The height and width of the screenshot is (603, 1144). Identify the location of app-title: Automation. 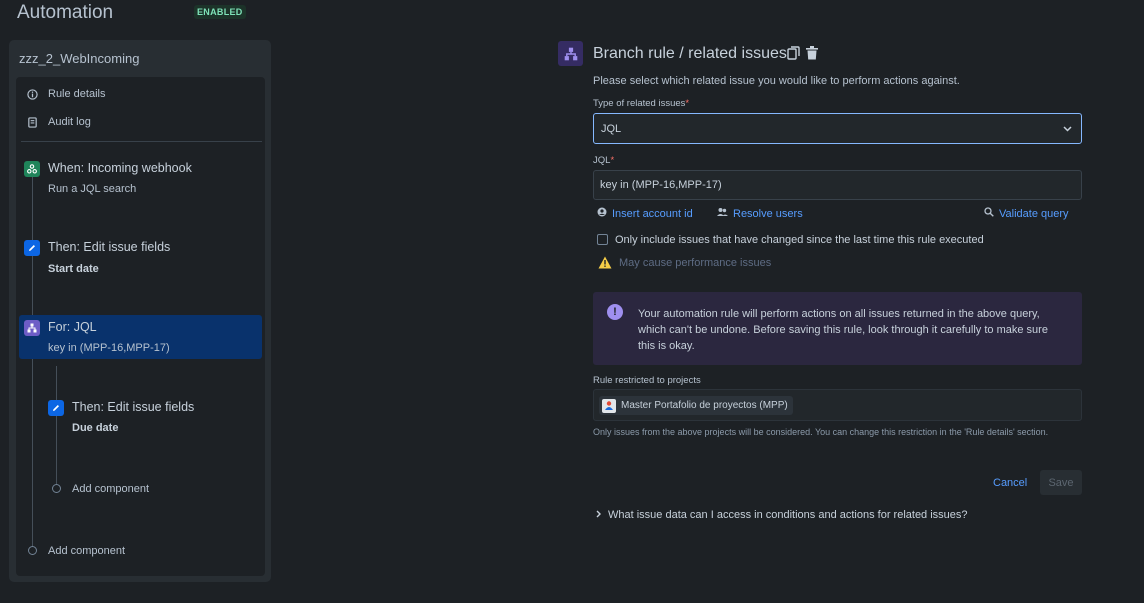
(65, 12).